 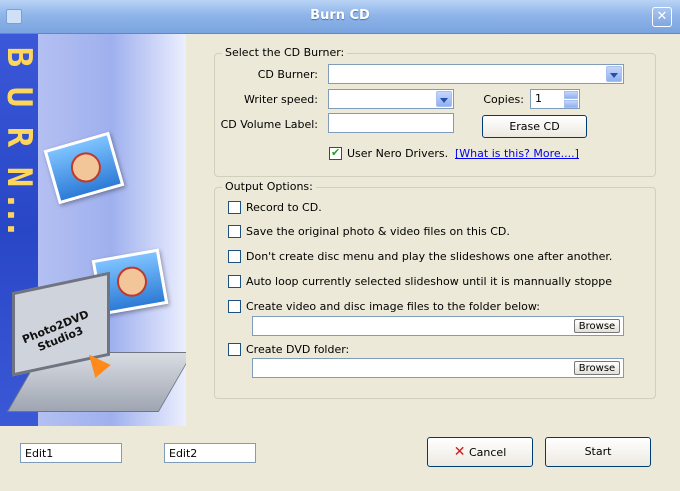 I want to click on save-originals-checkbox, so click(x=234, y=231).